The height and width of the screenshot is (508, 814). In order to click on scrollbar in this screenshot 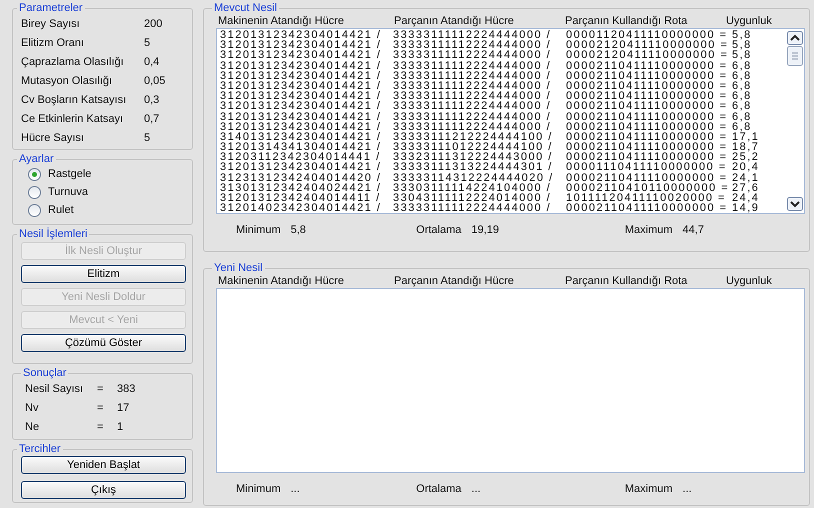, I will do `click(795, 121)`.